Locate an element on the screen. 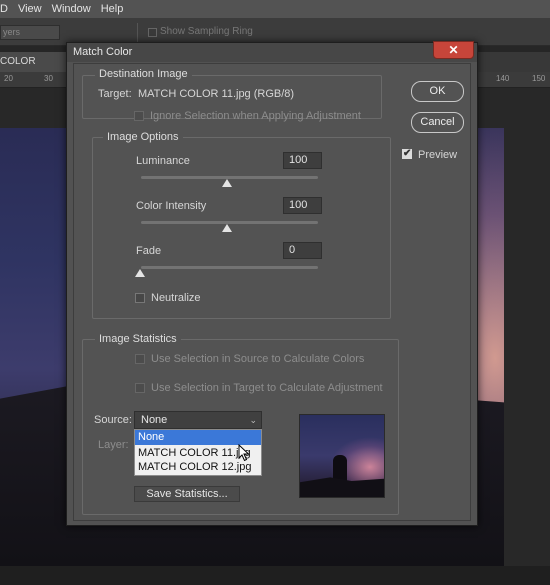  fade-slider-thumb is located at coordinates (140, 273).